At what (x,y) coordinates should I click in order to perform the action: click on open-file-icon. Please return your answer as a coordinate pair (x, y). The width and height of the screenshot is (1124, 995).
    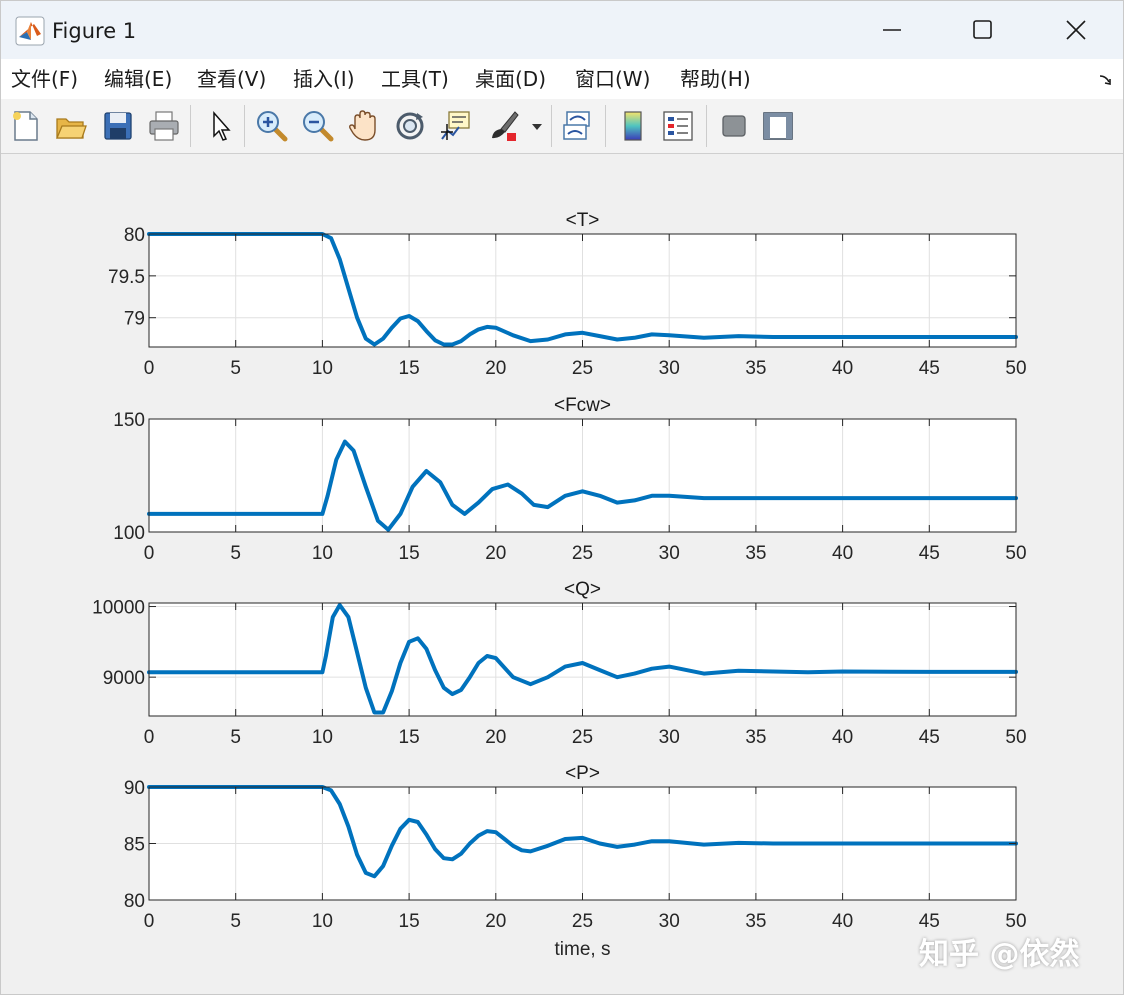
    Looking at the image, I should click on (71, 126).